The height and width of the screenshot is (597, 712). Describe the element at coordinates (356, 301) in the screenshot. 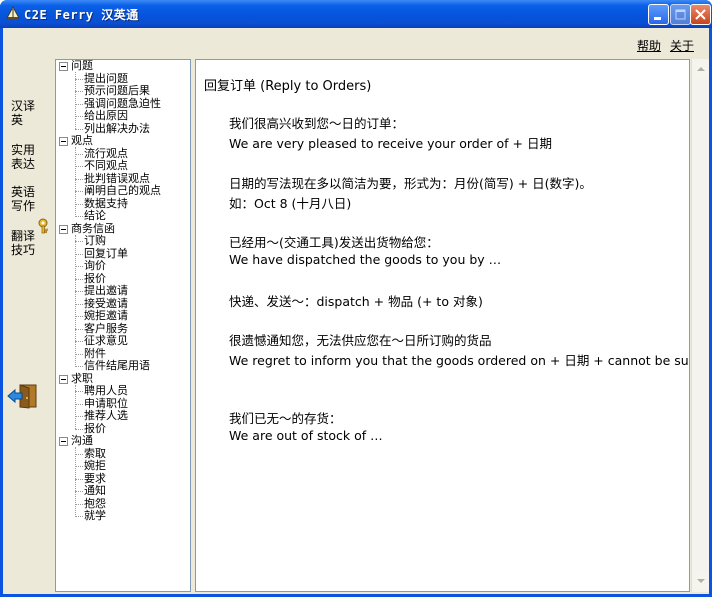

I see `content-line: 快递、发送～：dispatch + 物品 (+ to 对象)` at that location.